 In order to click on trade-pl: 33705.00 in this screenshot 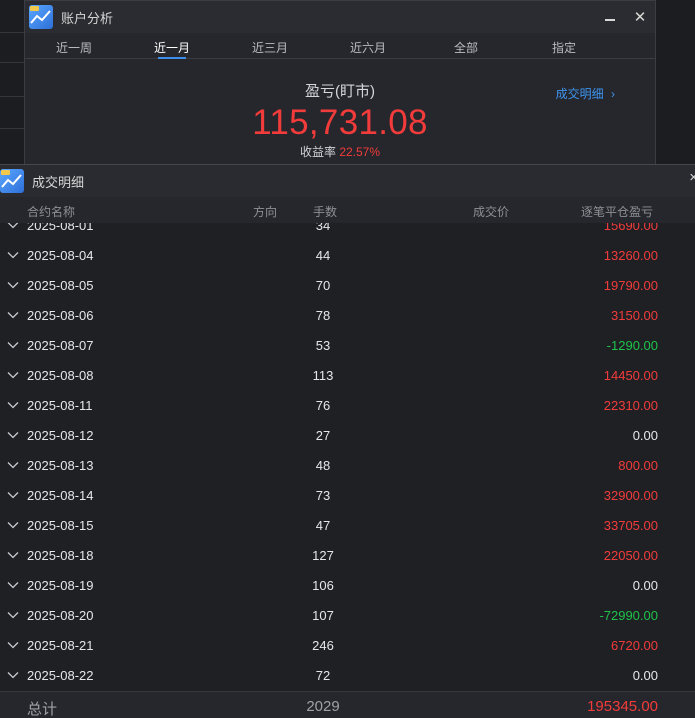, I will do `click(630, 525)`.